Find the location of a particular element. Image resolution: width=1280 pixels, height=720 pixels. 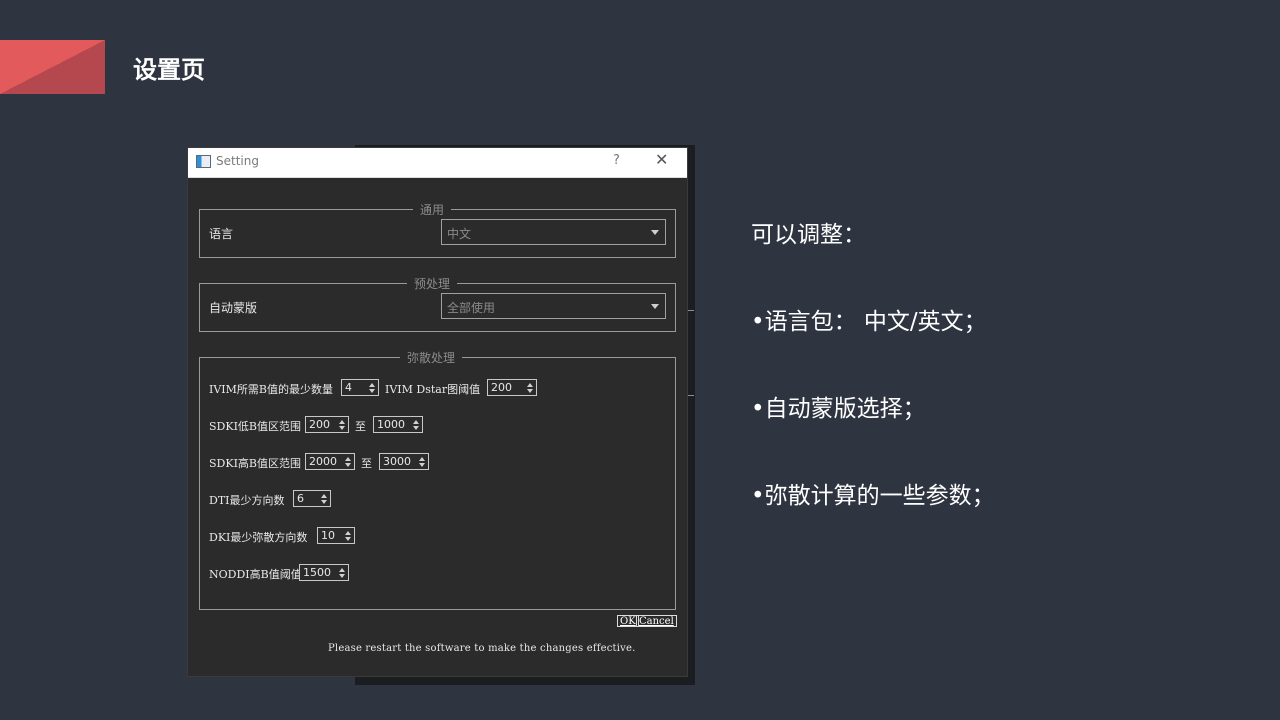

sdki-high-from-spinbox: 2000 is located at coordinates (330, 461).